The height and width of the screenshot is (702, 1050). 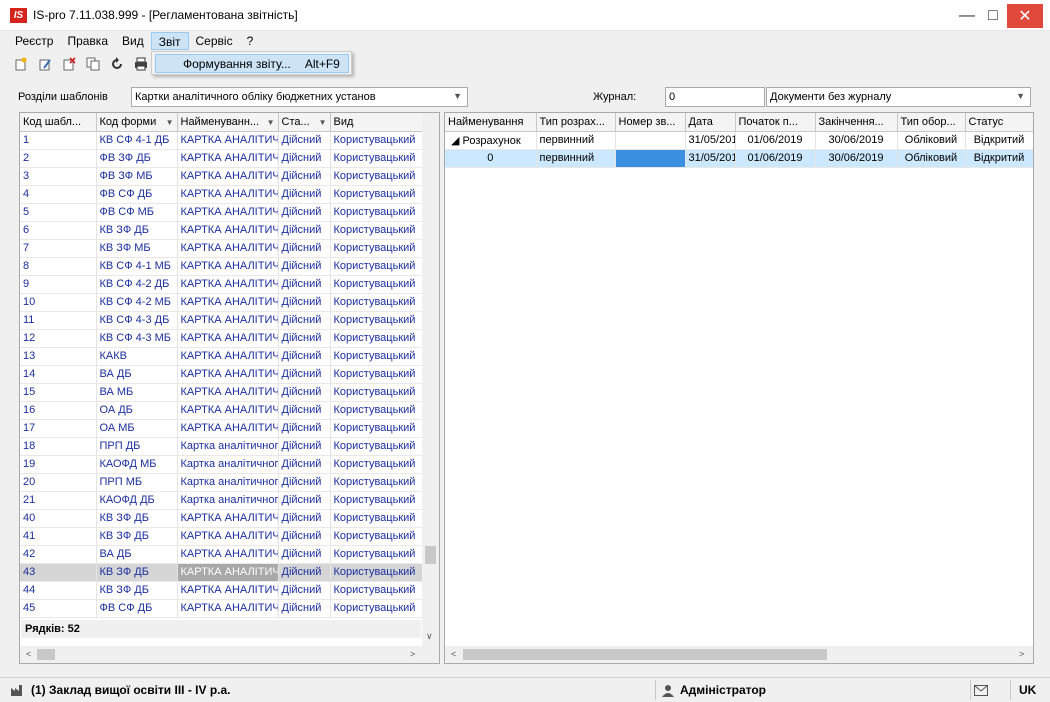 What do you see at coordinates (137, 302) in the screenshot?
I see `cell-form-code: КВ СФ 4-2 МБ` at bounding box center [137, 302].